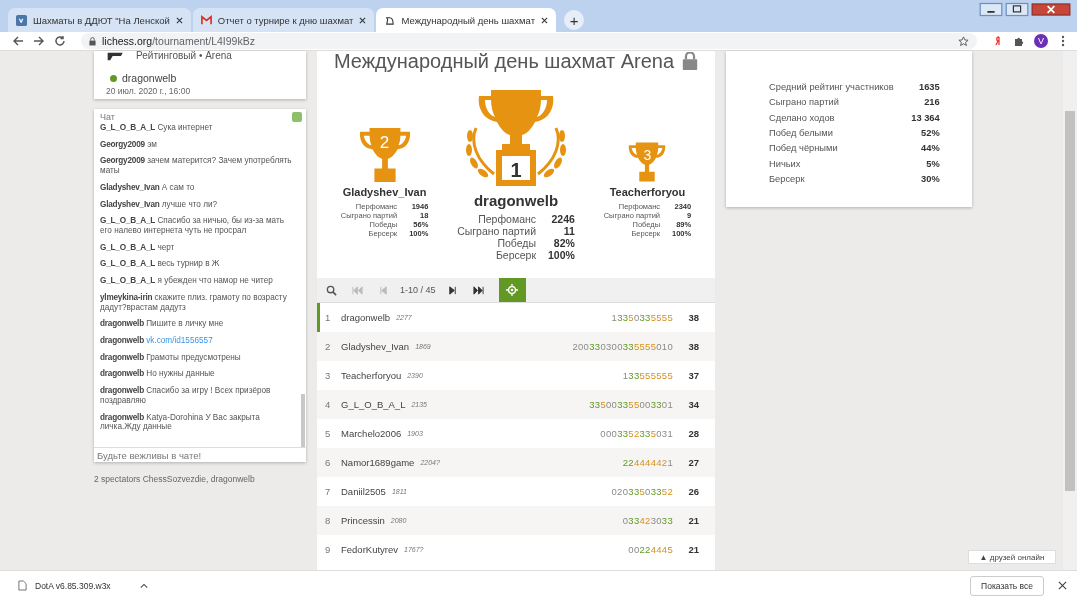 Image resolution: width=1077 pixels, height=600 pixels. I want to click on rank-number: 1, so click(328, 317).